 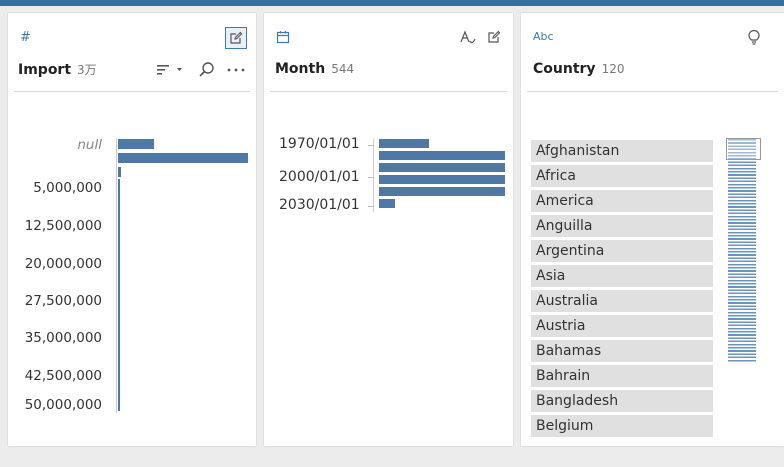 I want to click on calendar-icon, so click(x=283, y=39).